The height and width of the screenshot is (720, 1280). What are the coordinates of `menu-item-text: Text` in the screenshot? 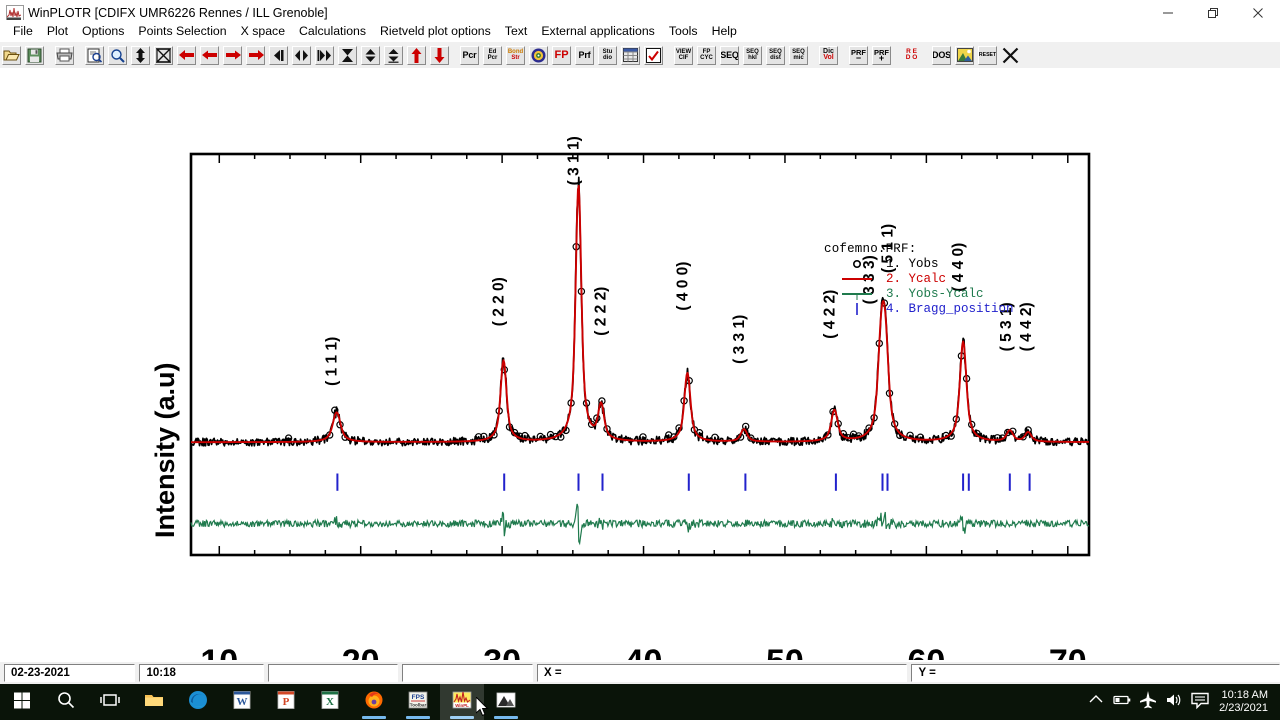 It's located at (516, 31).